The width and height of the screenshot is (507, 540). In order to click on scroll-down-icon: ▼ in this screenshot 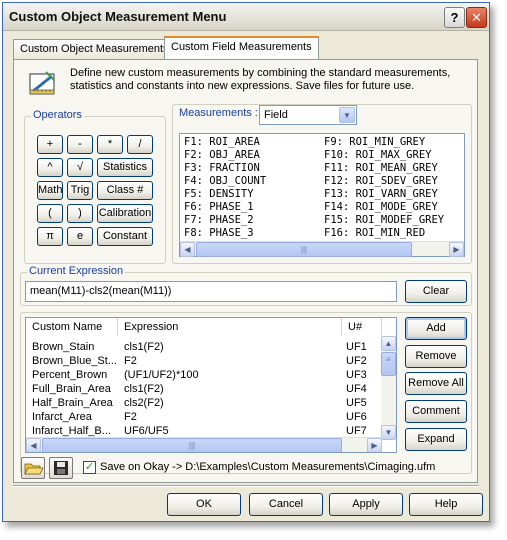, I will do `click(388, 432)`.